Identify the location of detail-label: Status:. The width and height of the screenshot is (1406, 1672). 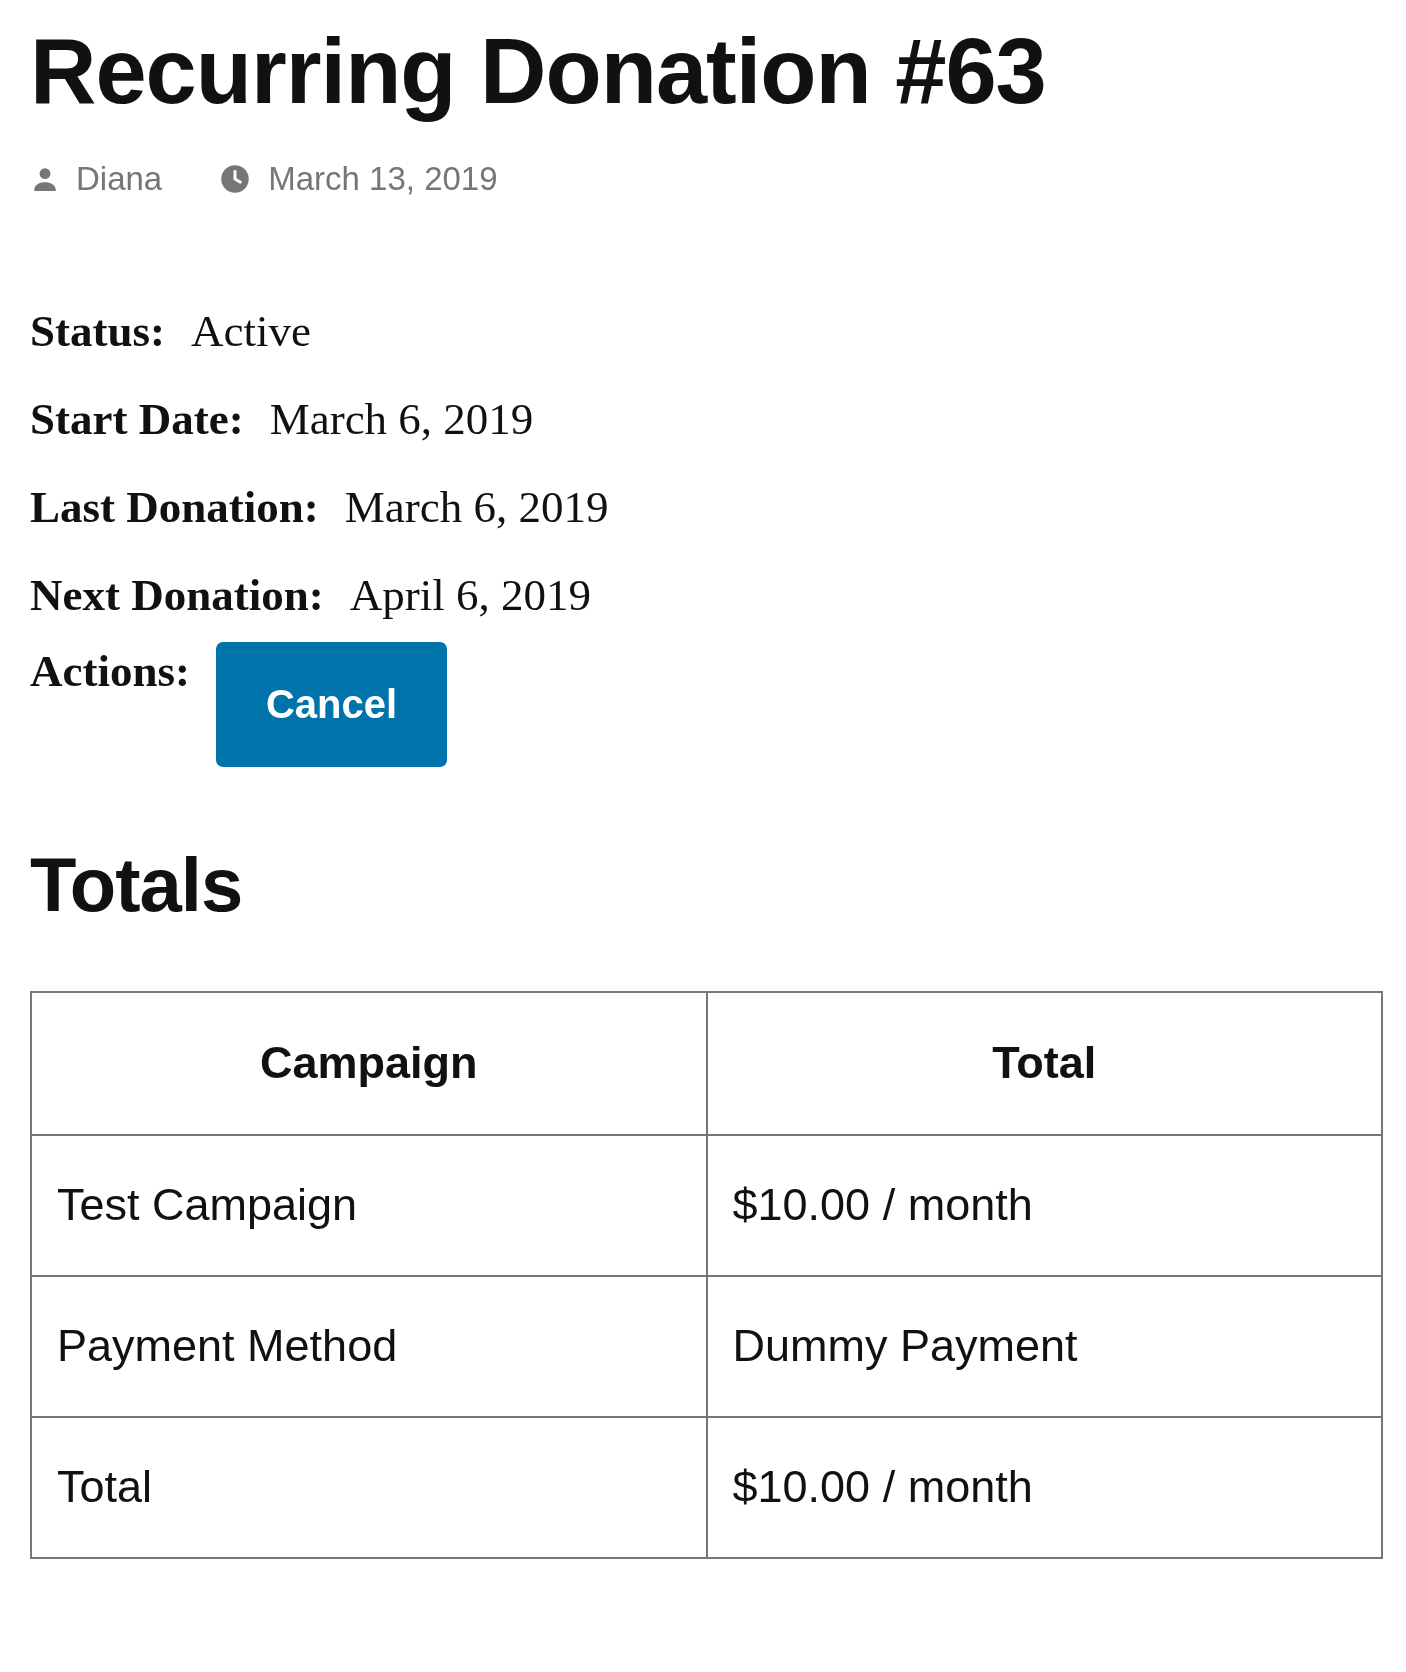
(98, 332).